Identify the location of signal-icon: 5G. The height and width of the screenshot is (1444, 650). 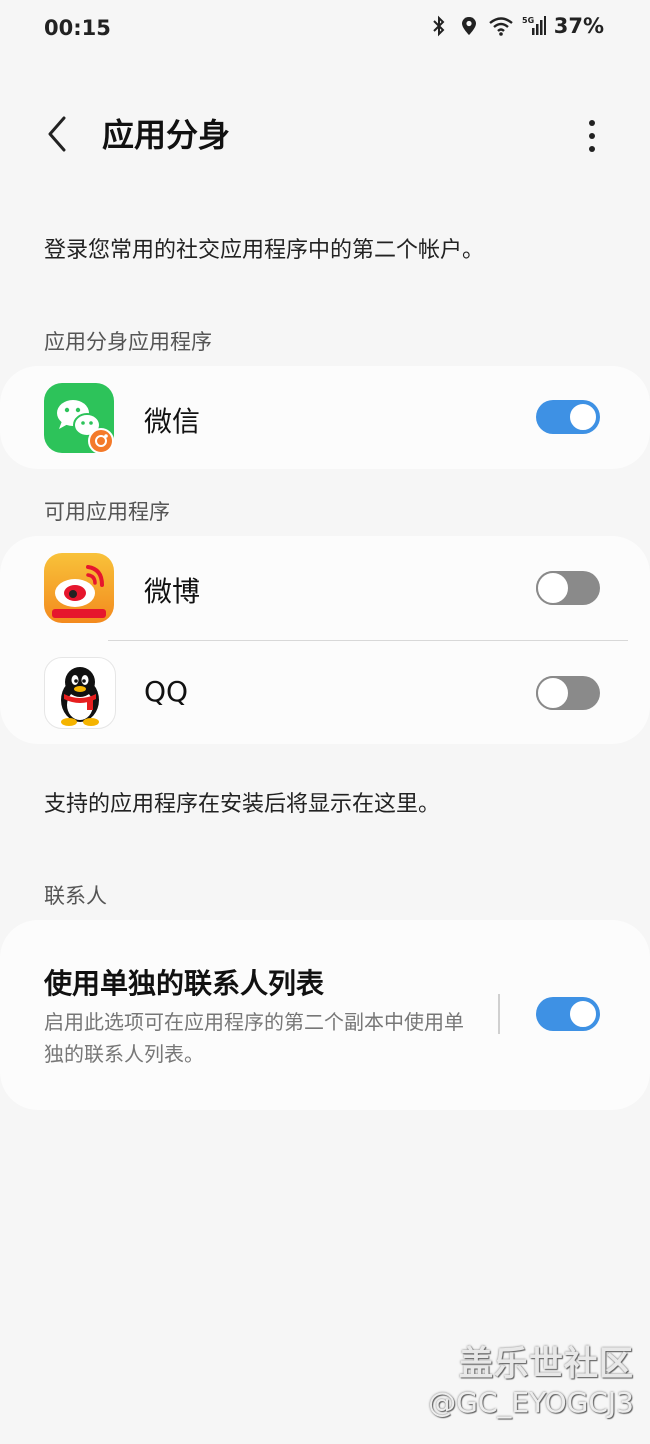
(534, 25).